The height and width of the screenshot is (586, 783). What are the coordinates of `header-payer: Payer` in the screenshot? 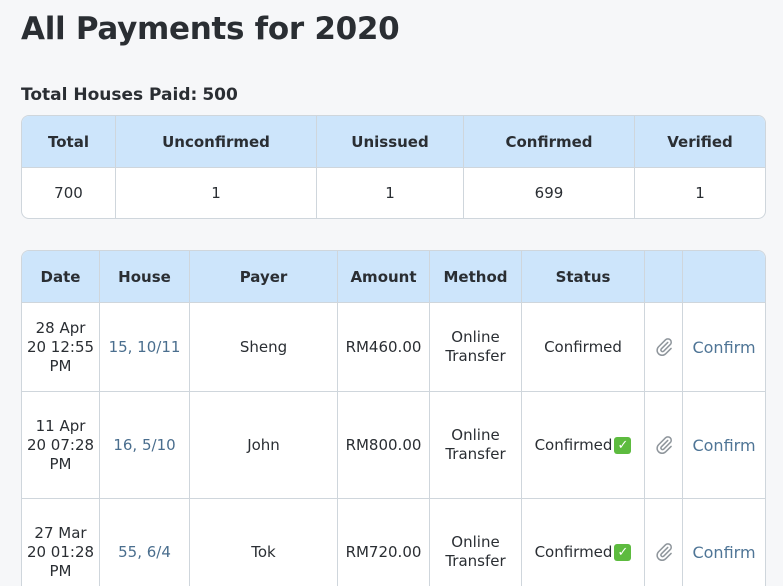 It's located at (264, 276).